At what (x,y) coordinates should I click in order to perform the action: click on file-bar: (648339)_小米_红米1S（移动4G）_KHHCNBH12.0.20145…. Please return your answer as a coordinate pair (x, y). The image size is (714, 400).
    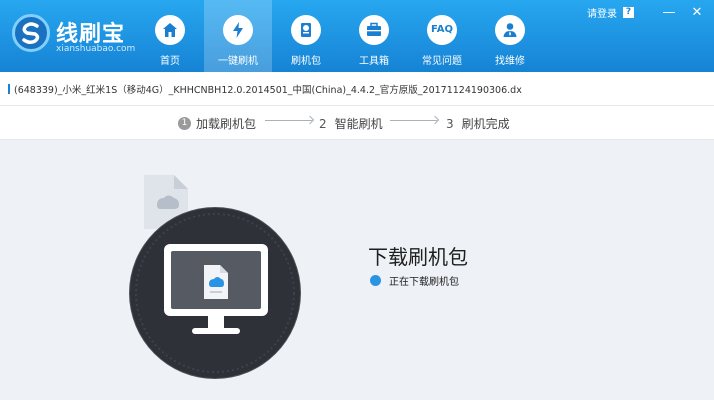
    Looking at the image, I should click on (357, 89).